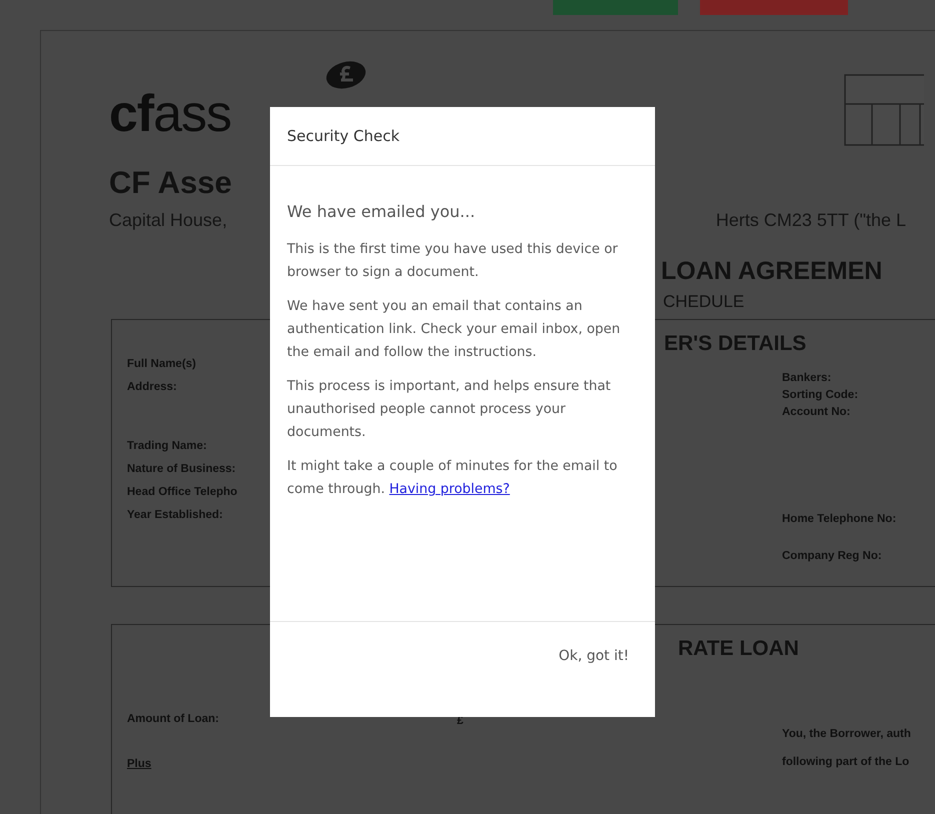  What do you see at coordinates (807, 378) in the screenshot?
I see `field-label: Bankers:` at bounding box center [807, 378].